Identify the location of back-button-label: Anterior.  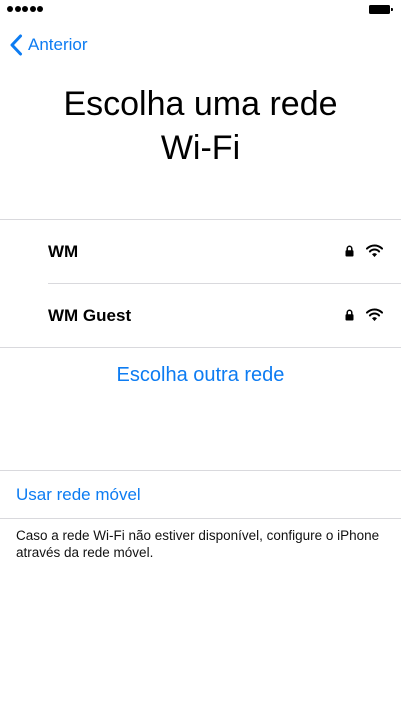
(58, 44).